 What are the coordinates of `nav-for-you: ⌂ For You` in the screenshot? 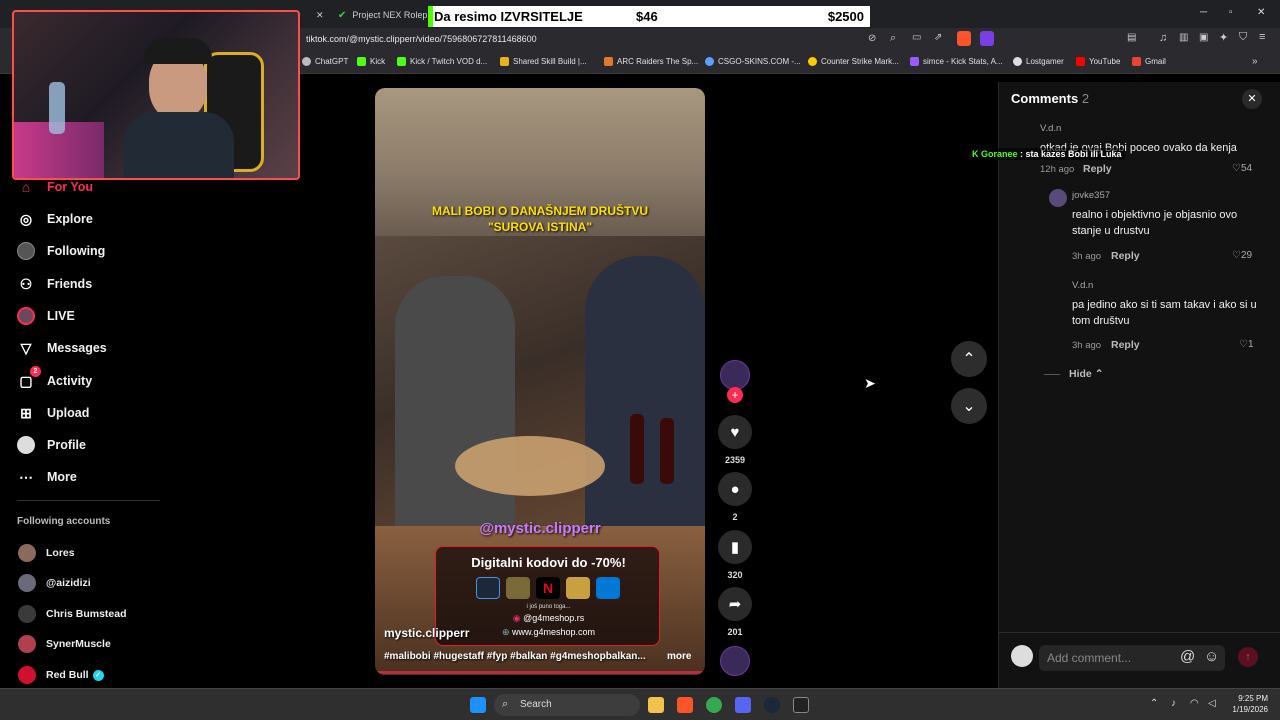 It's located at (55, 187).